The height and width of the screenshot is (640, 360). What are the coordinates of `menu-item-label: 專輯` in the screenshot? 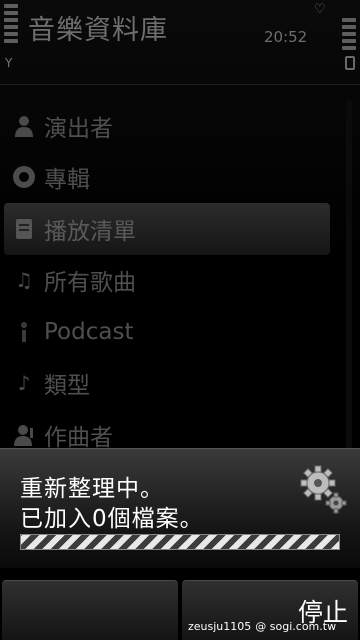 It's located at (67, 180).